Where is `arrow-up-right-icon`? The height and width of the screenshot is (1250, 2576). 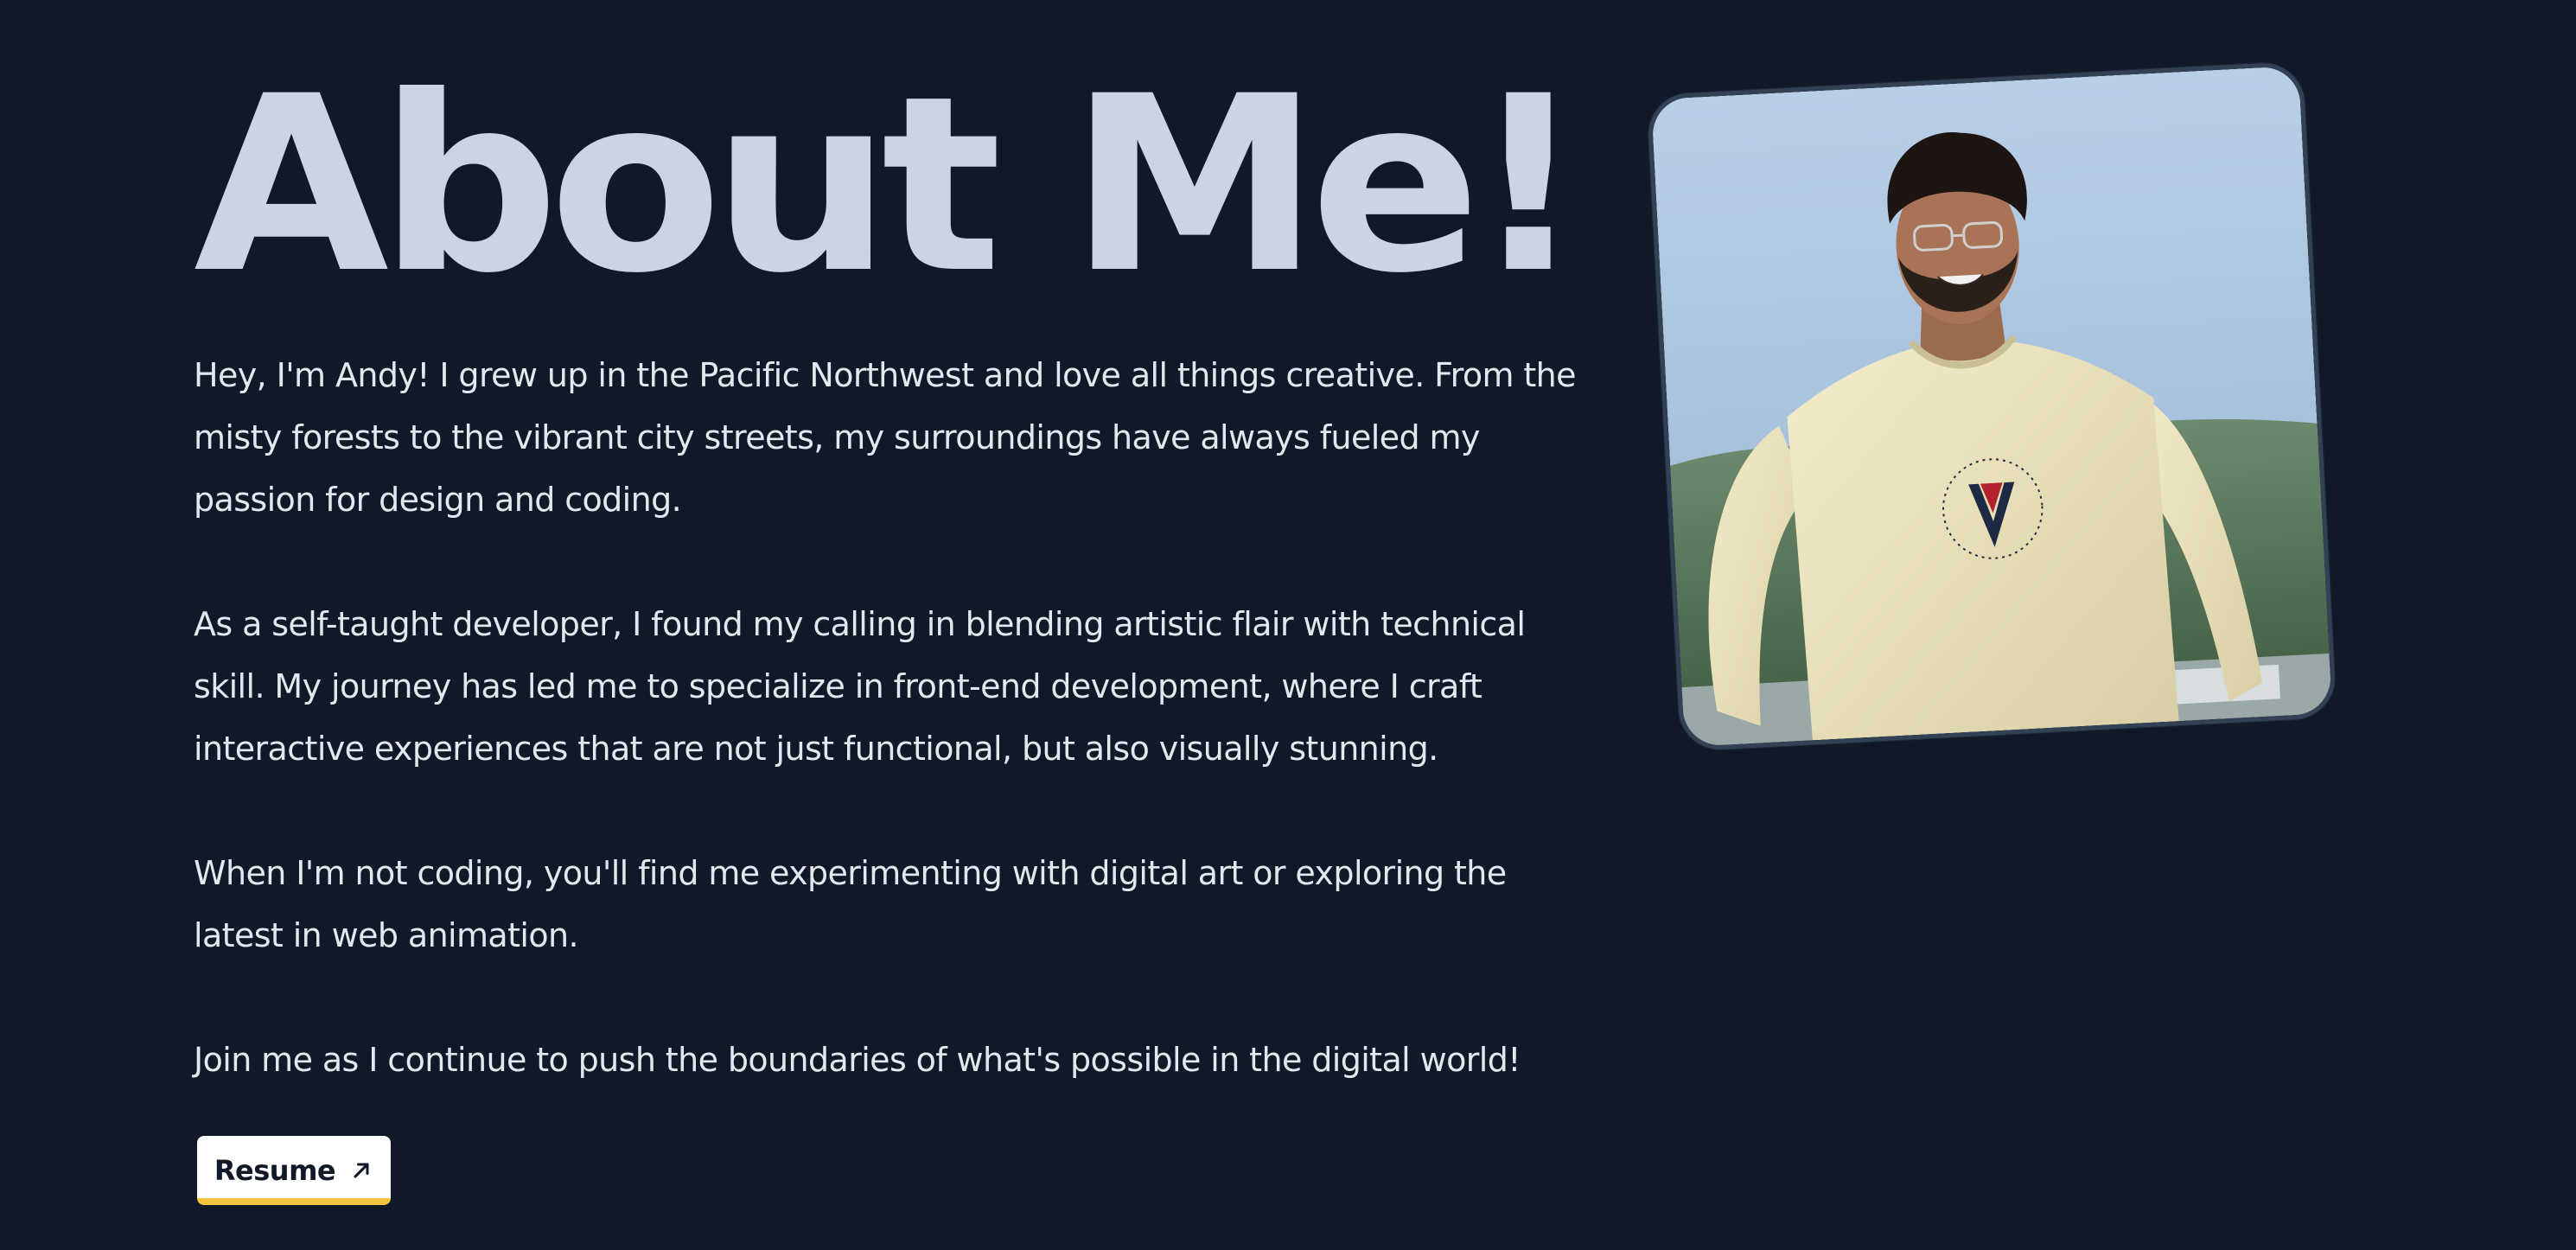 arrow-up-right-icon is located at coordinates (361, 1170).